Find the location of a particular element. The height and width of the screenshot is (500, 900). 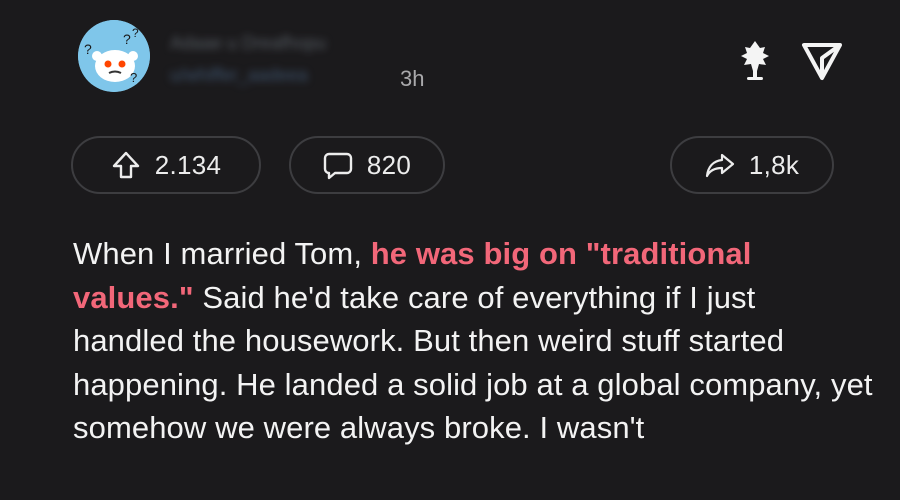

author-name: Adaae u Dreafhopu is located at coordinates (285, 43).